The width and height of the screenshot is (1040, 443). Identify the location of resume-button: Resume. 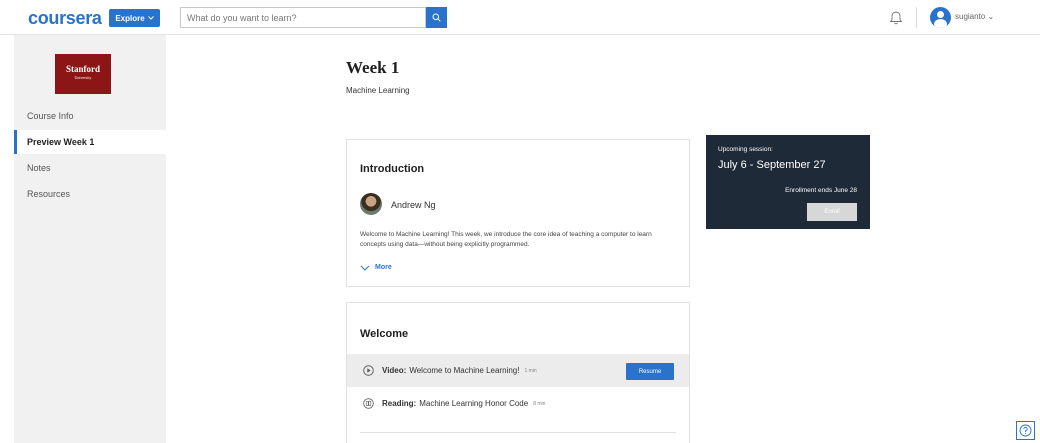
(650, 371).